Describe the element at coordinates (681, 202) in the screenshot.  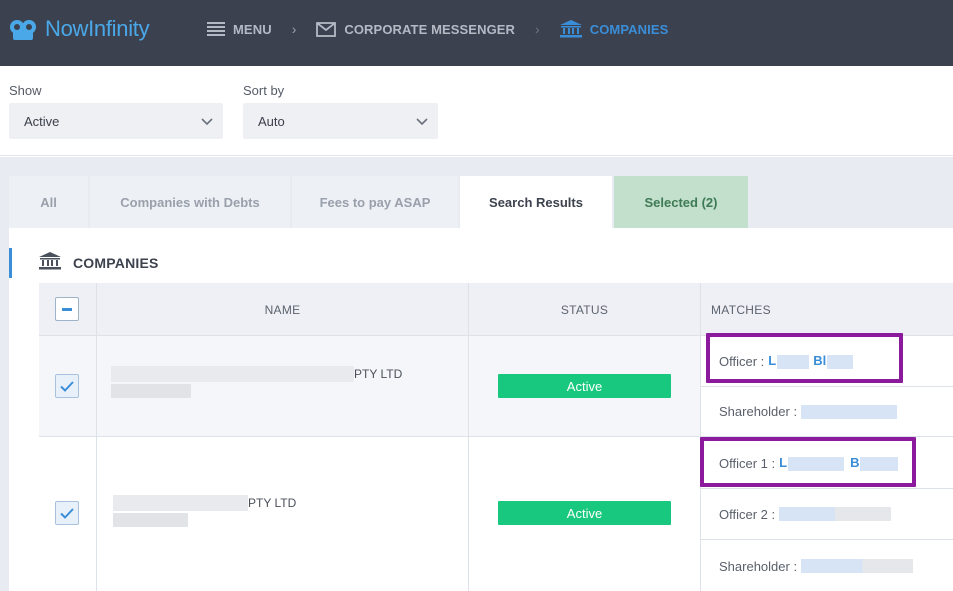
I see `tab-selected: Selected (2)` at that location.